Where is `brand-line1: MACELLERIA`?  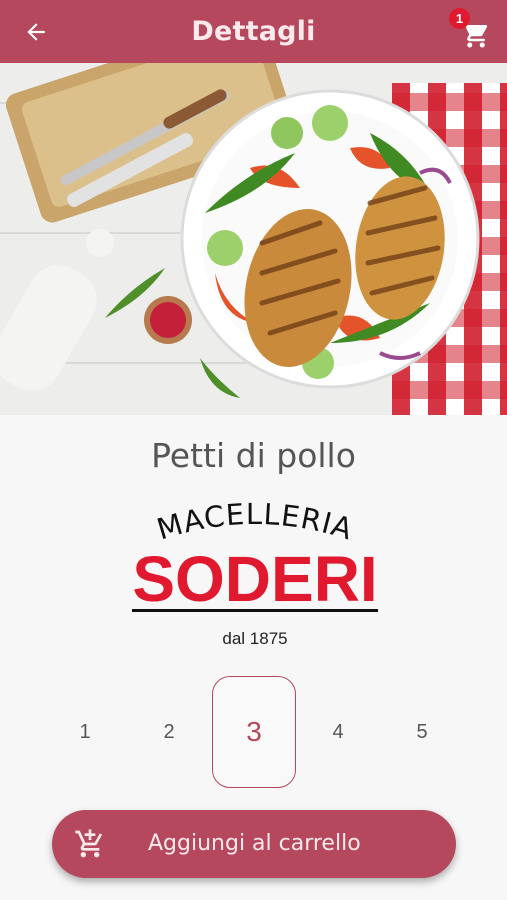 brand-line1: MACELLERIA is located at coordinates (255, 522).